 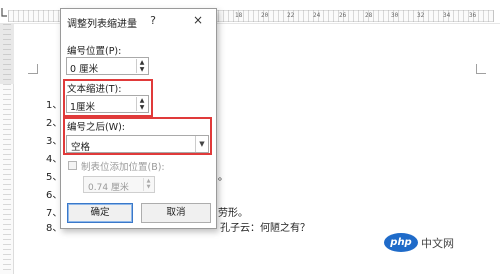 What do you see at coordinates (84, 69) in the screenshot?
I see `number-position-value: 0 厘米` at bounding box center [84, 69].